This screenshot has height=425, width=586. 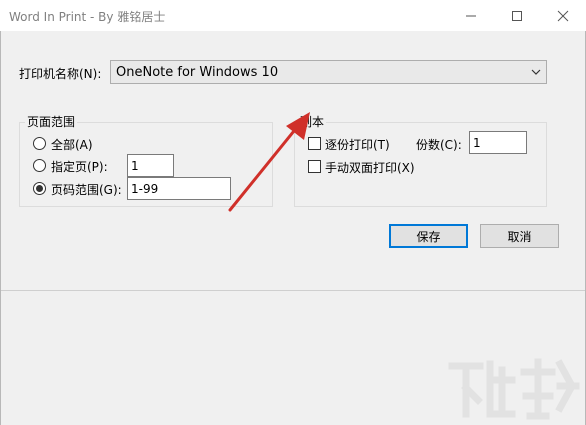 I want to click on collate-label: 逐份打印(T), so click(x=357, y=145).